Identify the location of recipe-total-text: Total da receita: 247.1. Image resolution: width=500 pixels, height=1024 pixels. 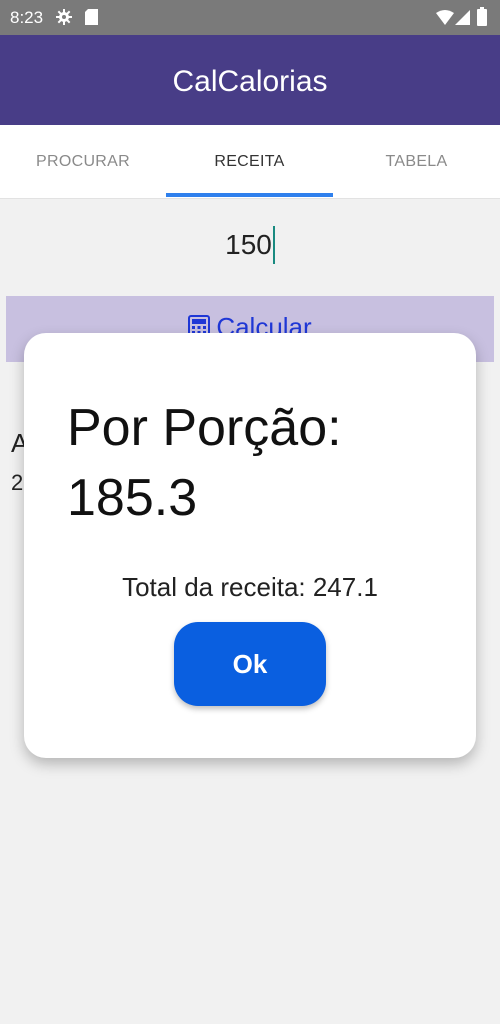
(250, 587).